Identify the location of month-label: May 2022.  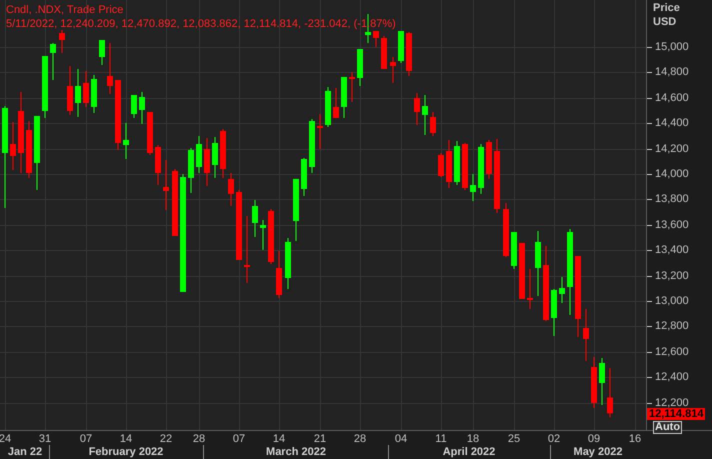
(598, 452).